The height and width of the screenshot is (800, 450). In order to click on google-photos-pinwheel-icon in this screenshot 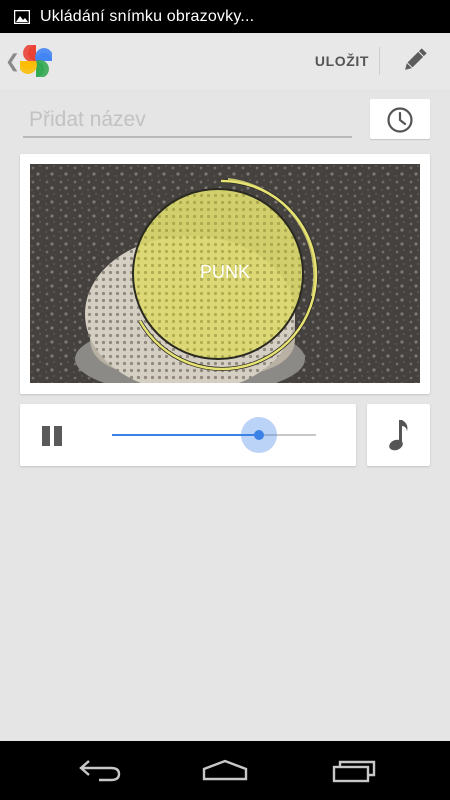, I will do `click(36, 61)`.